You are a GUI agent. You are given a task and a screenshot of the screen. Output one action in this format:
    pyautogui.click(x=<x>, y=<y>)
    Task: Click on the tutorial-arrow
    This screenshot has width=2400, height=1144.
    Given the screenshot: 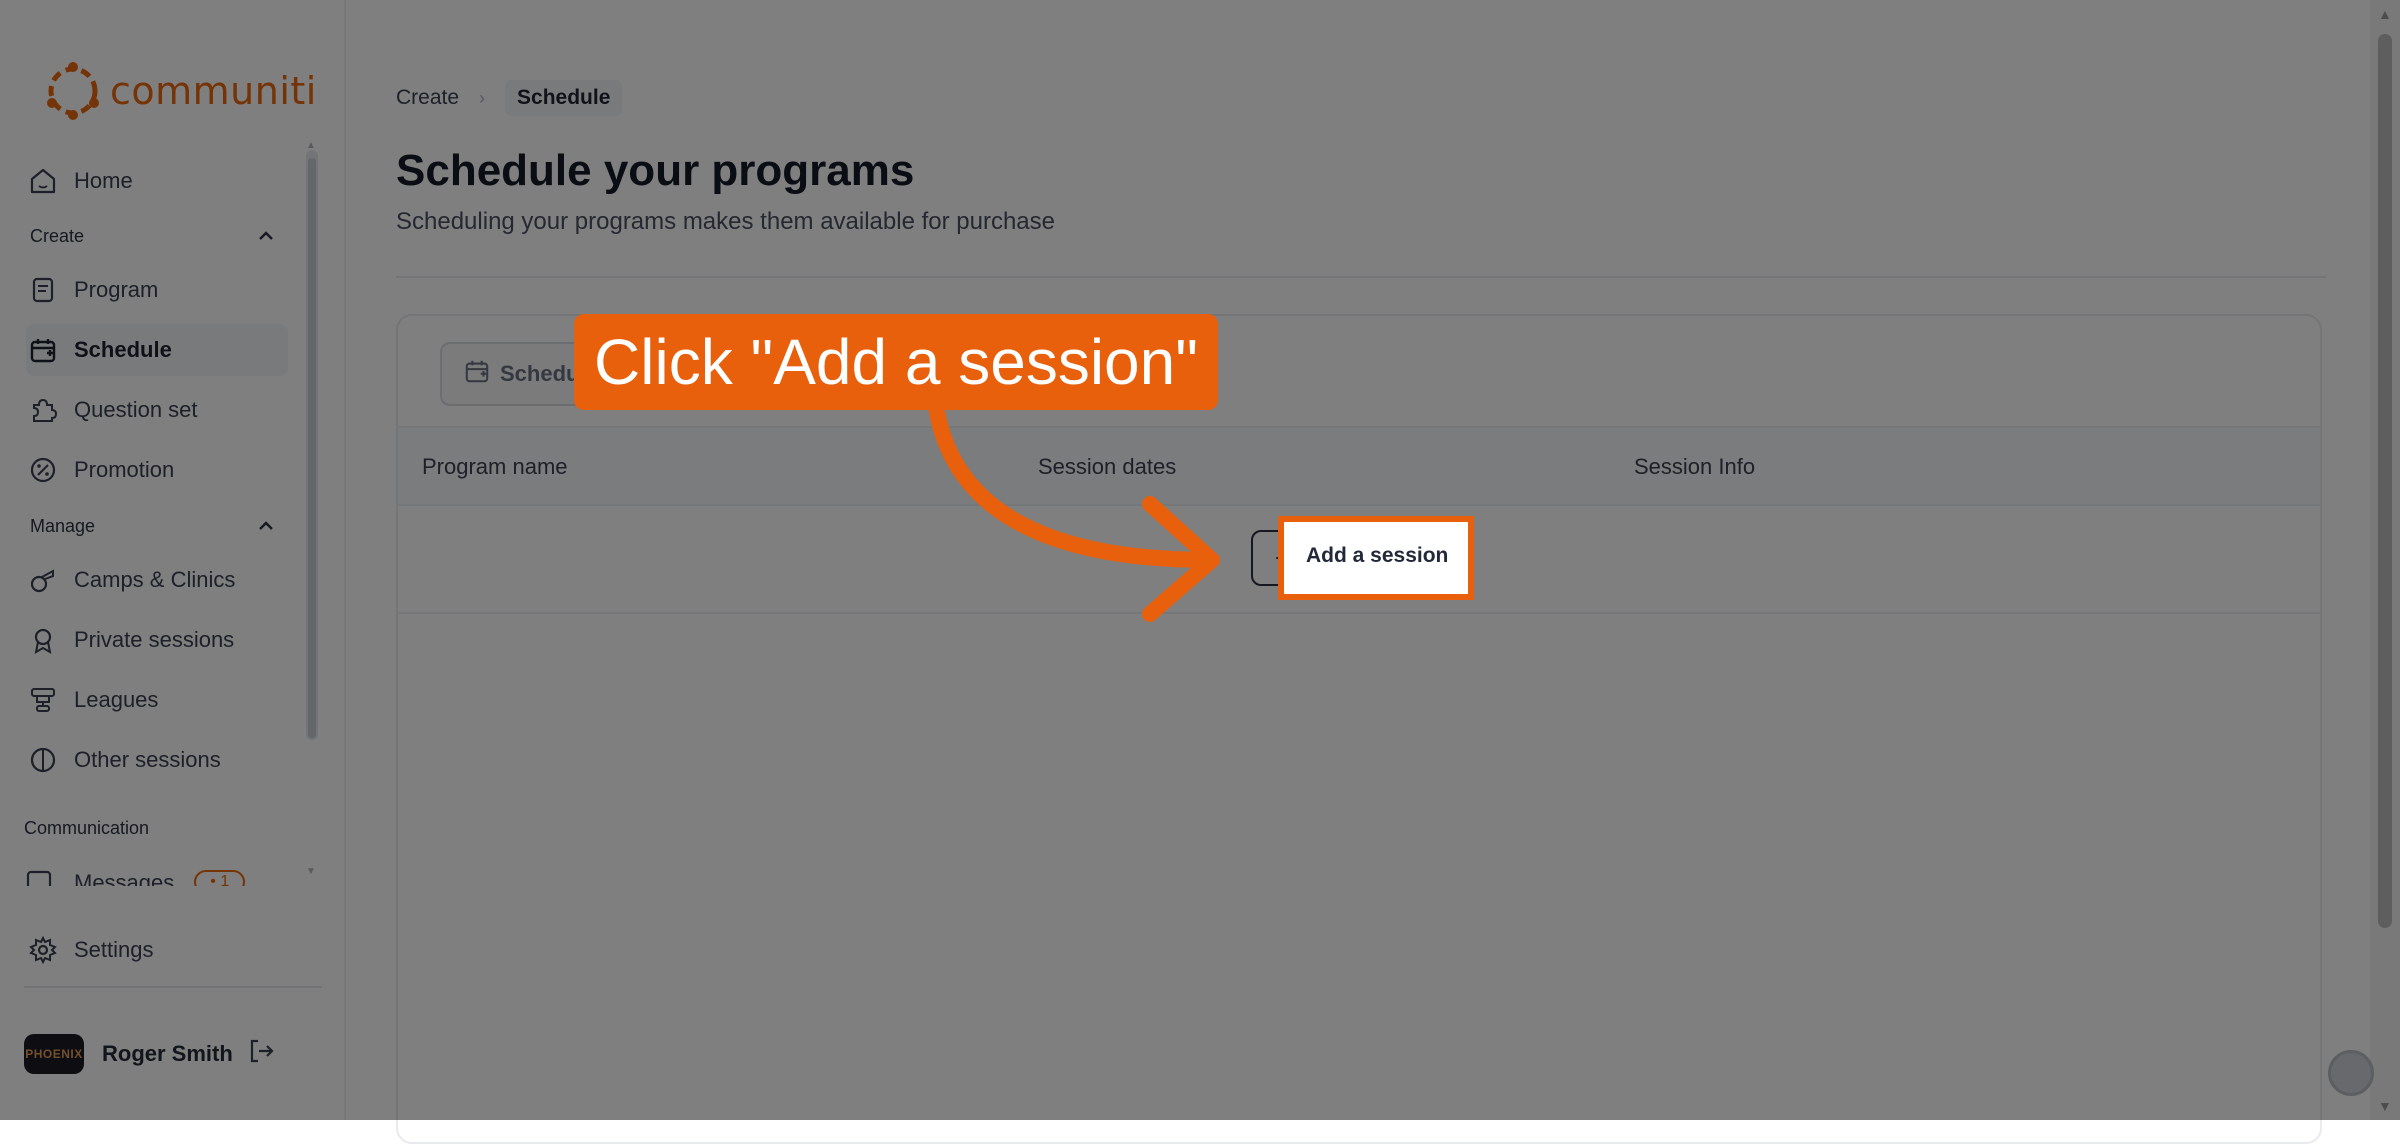 What is the action you would take?
    pyautogui.click(x=1074, y=510)
    